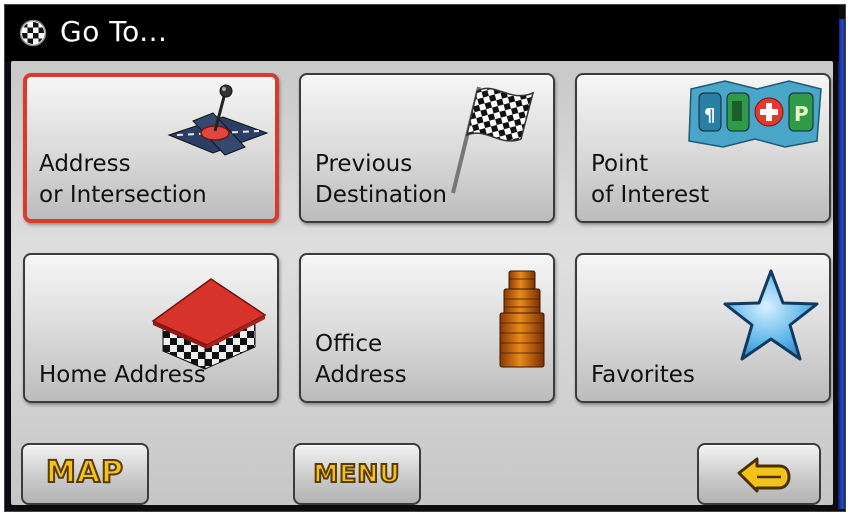 The height and width of the screenshot is (518, 854). I want to click on device-edge, so click(841, 264).